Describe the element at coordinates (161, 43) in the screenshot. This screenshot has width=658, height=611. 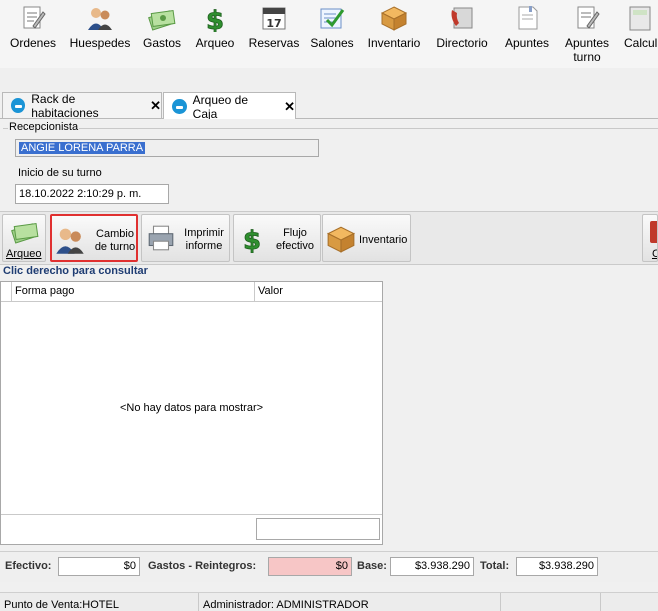
I see `toolbar-label: Gastos` at that location.